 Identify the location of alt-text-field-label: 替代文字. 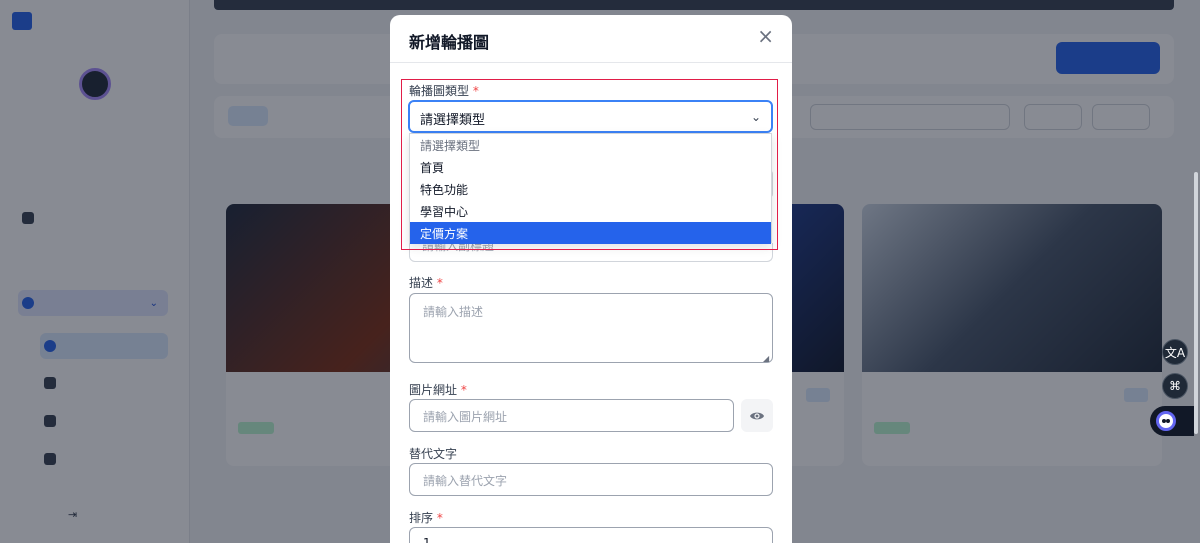
(433, 453).